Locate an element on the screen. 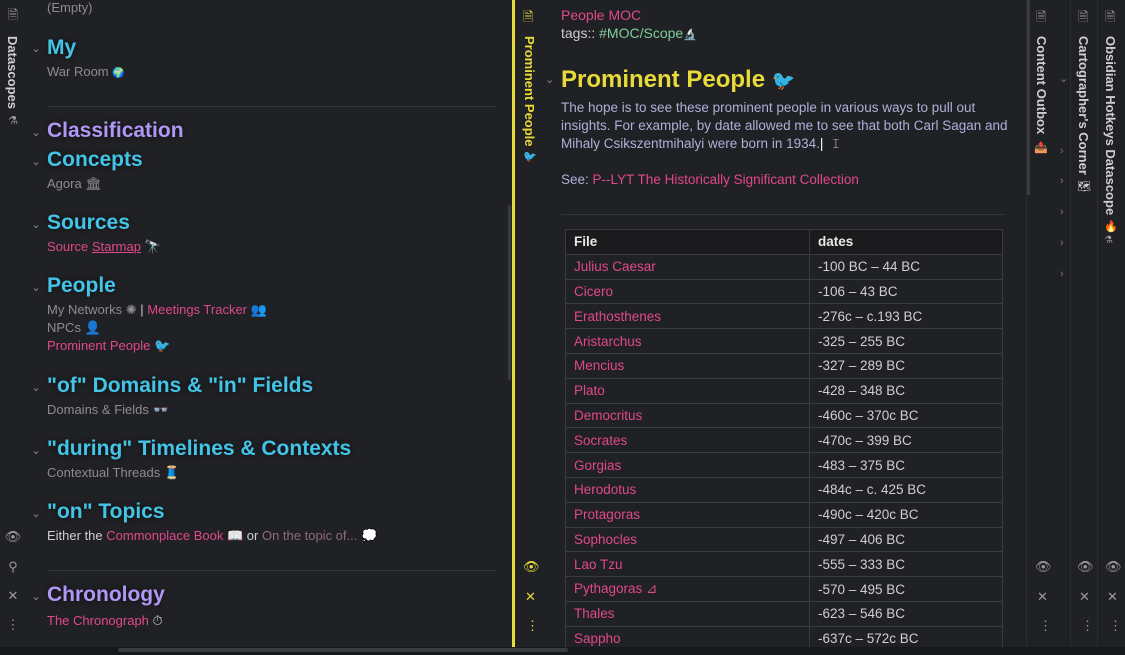  war-room-link: War Room 🌍 is located at coordinates (86, 71).